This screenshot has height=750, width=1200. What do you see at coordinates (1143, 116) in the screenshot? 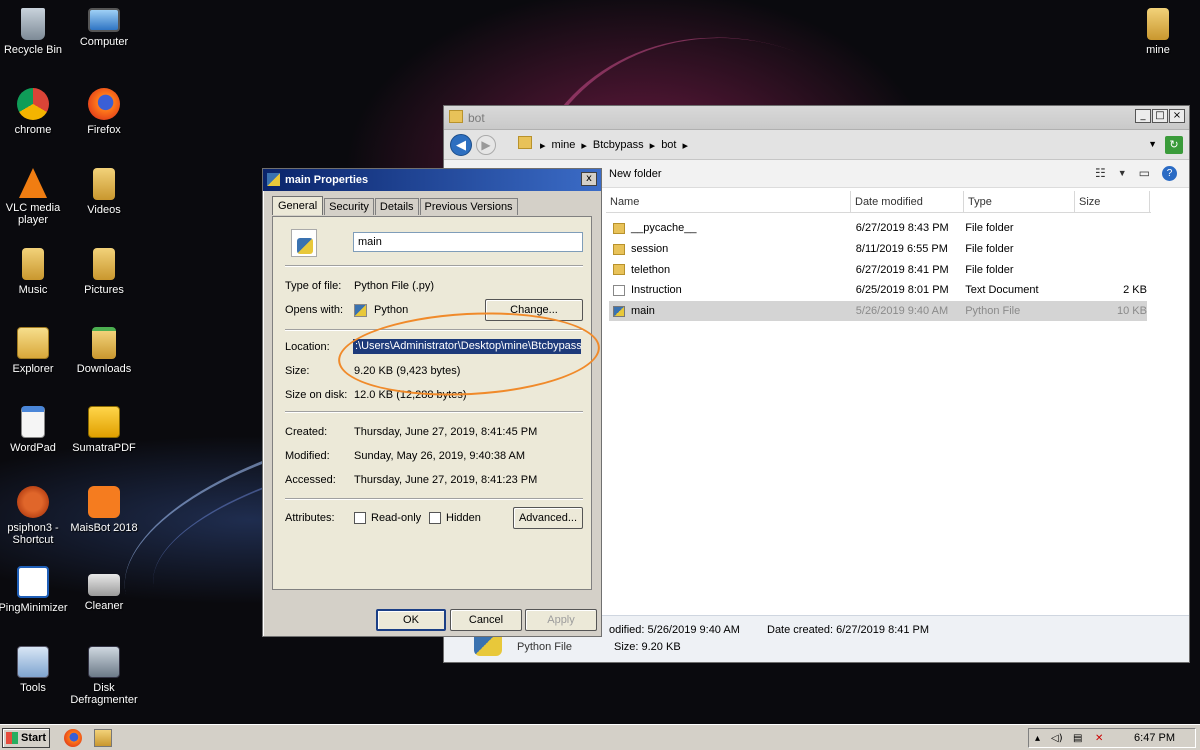
I see `minimize-button: _` at bounding box center [1143, 116].